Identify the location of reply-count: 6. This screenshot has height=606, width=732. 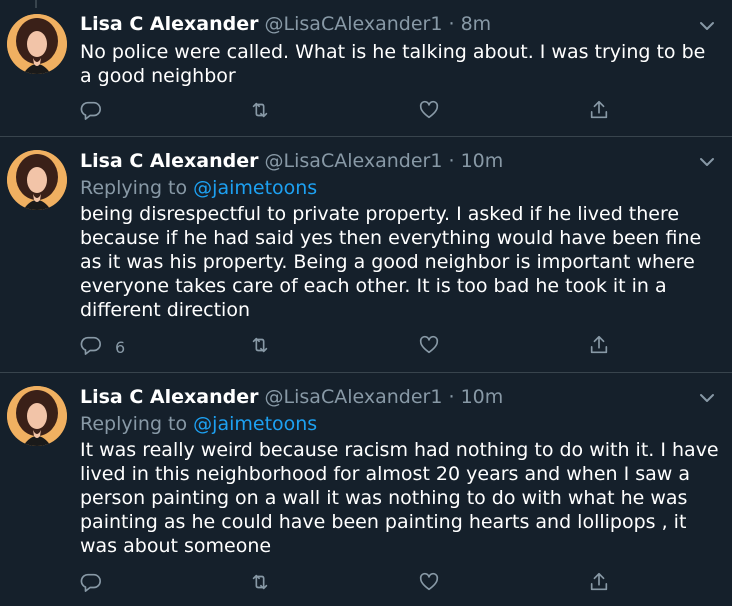
(120, 347).